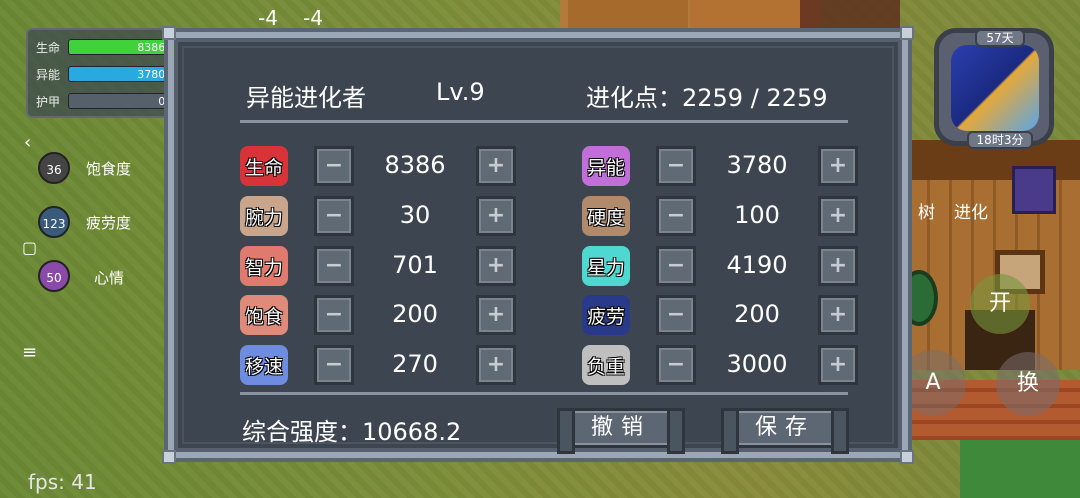  What do you see at coordinates (1000, 304) in the screenshot?
I see `open-button: 开` at bounding box center [1000, 304].